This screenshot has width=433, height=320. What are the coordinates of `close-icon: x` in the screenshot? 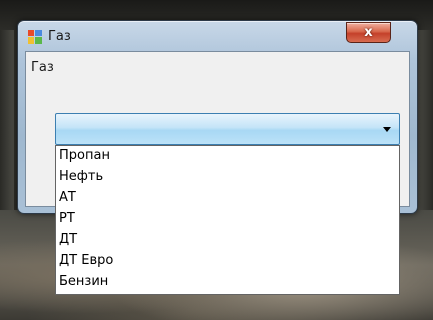 It's located at (368, 32).